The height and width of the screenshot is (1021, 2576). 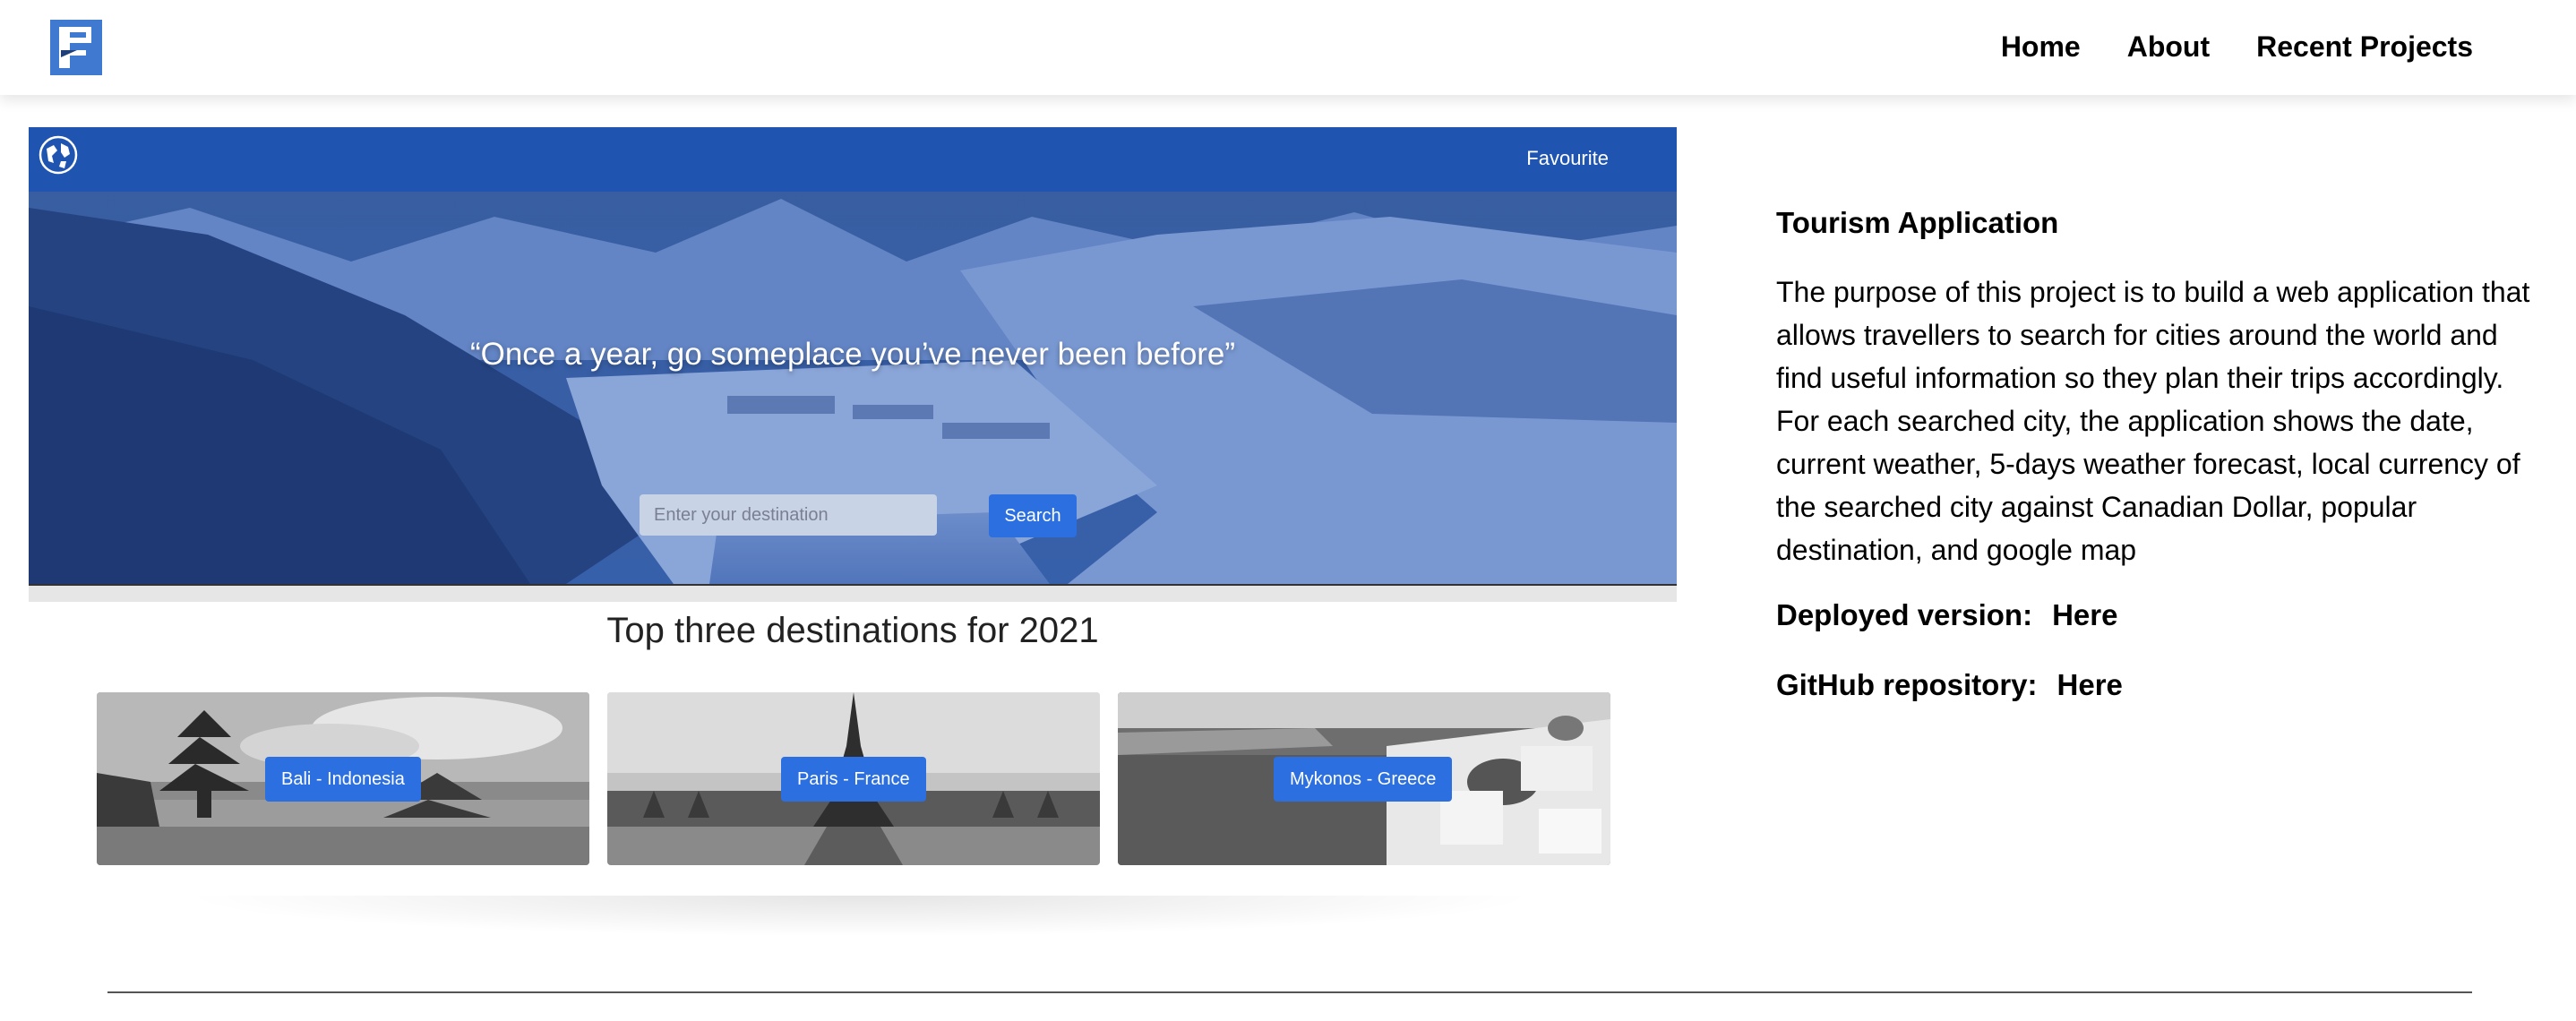 What do you see at coordinates (1567, 158) in the screenshot?
I see `favourite-link: Favourite` at bounding box center [1567, 158].